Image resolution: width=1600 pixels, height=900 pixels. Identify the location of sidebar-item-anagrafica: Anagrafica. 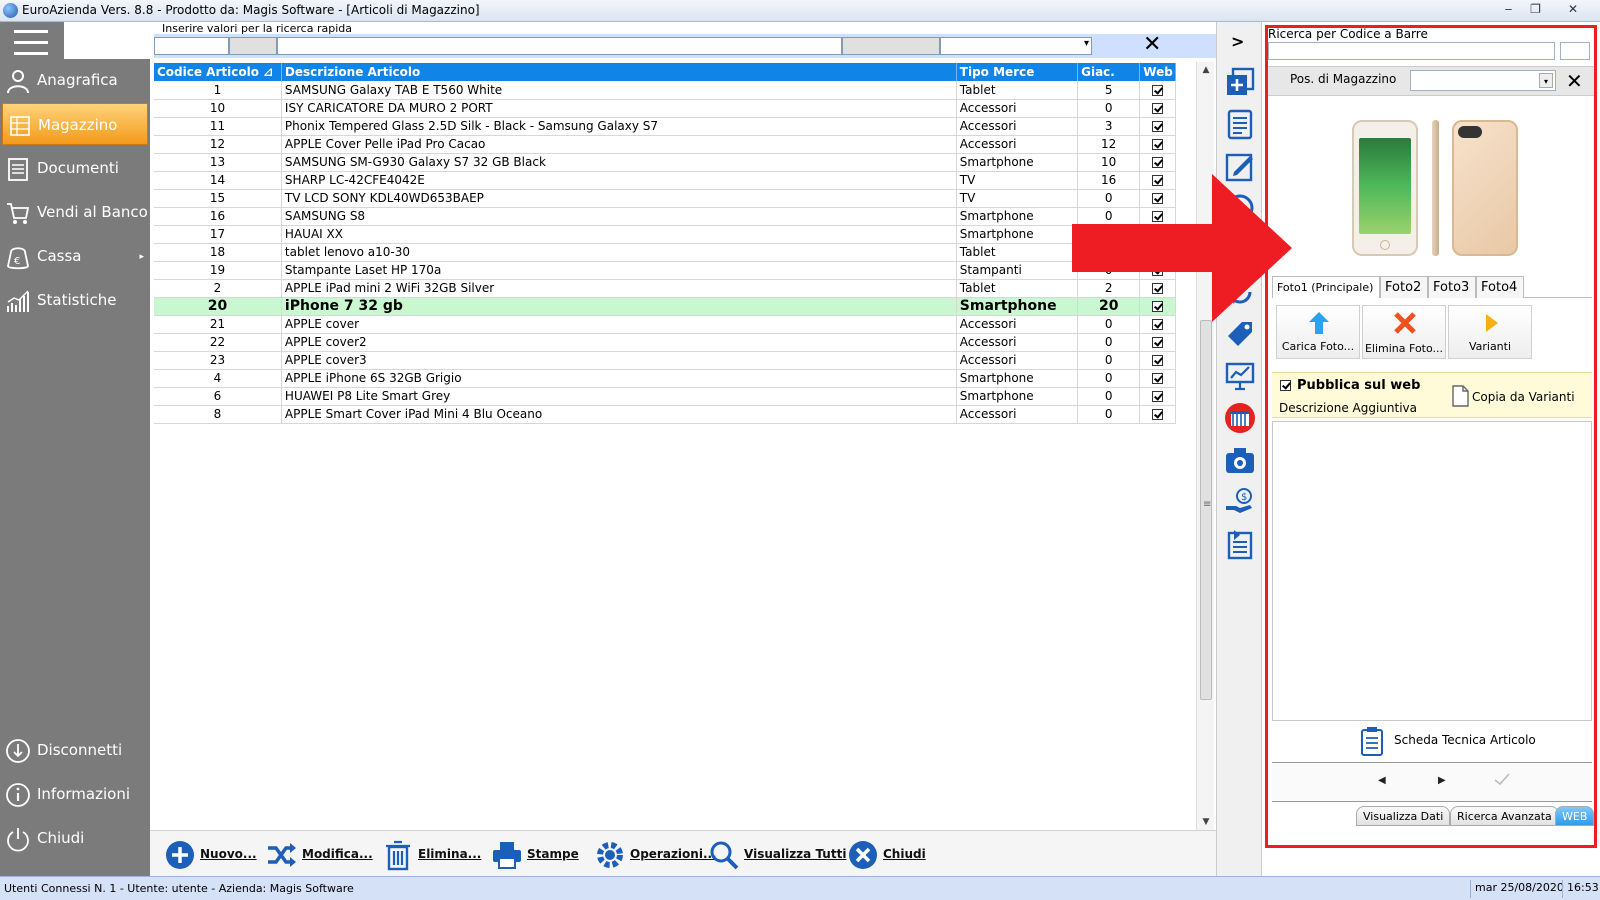
(75, 80).